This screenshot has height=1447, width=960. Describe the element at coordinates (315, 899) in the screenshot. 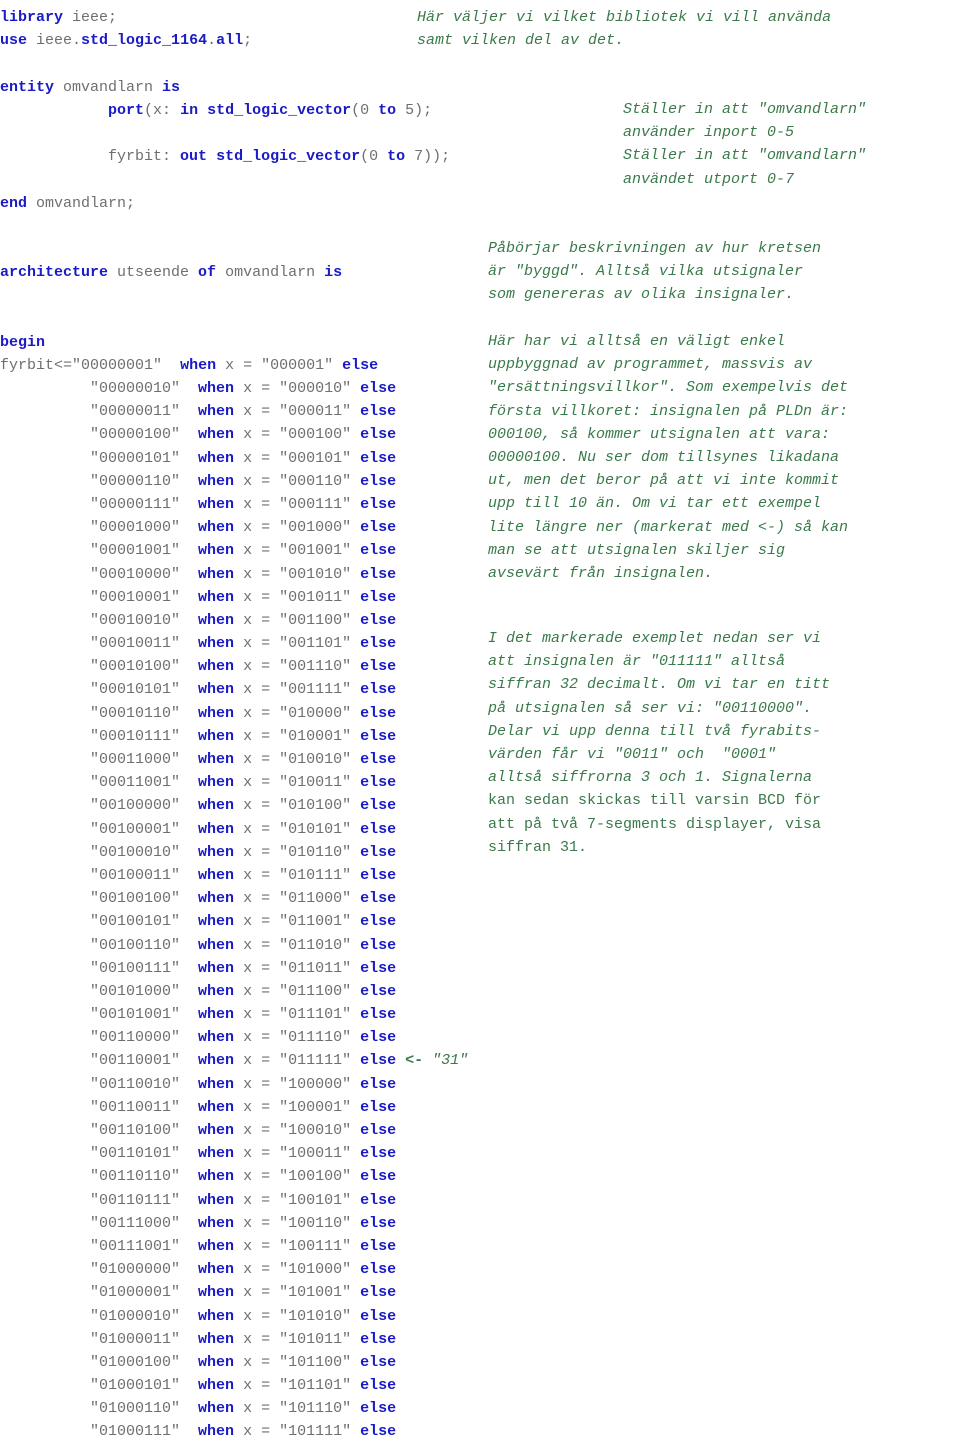

I see `input-value-token: "011000"` at that location.